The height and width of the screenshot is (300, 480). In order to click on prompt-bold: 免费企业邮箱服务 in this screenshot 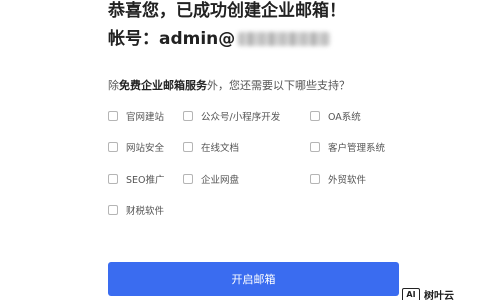, I will do `click(163, 85)`.